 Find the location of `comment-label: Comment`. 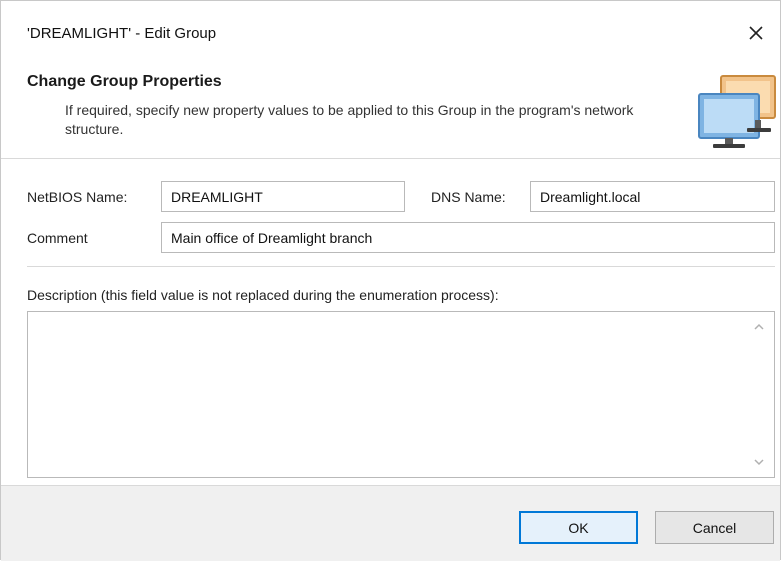

comment-label: Comment is located at coordinates (57, 238).